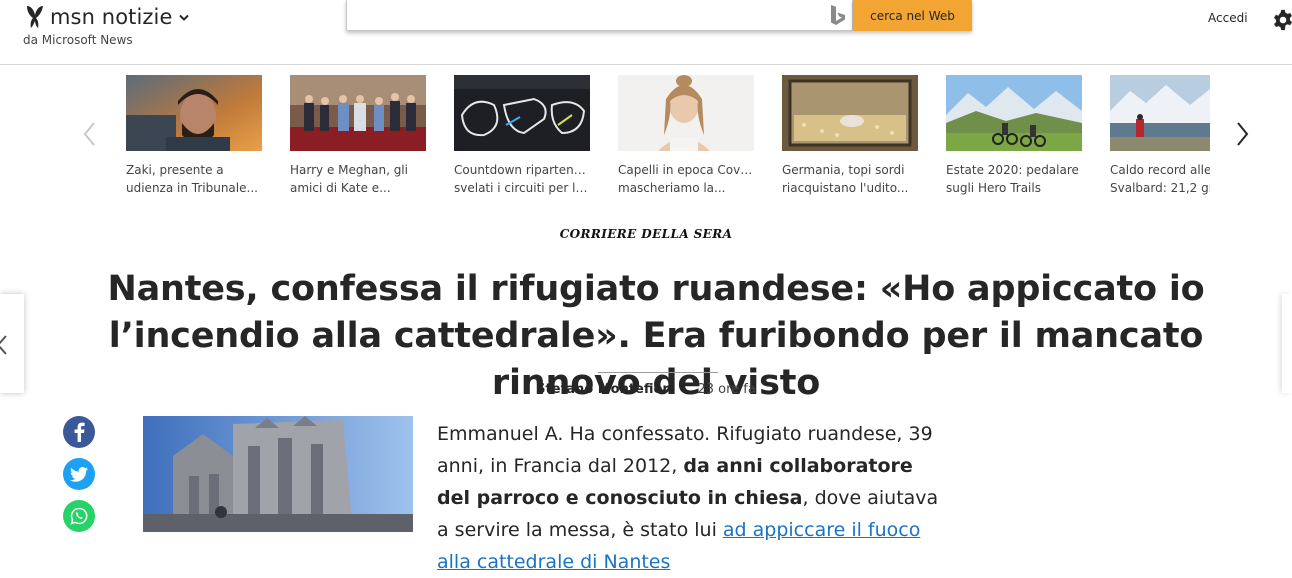 This screenshot has height=578, width=1292. What do you see at coordinates (1160, 179) in the screenshot?
I see `carousel-caption: Caldo record alle Svalbard: 21,2 gra` at bounding box center [1160, 179].